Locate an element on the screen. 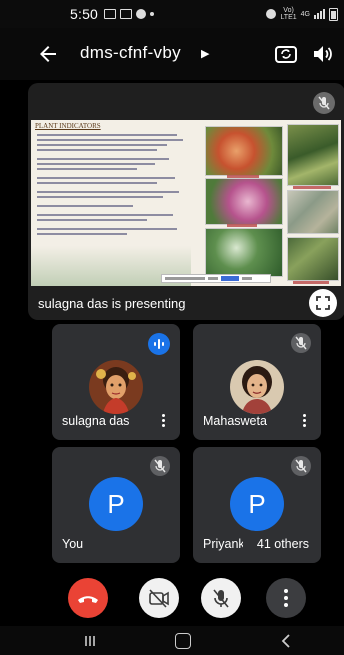  fullscreen-icon is located at coordinates (323, 303).